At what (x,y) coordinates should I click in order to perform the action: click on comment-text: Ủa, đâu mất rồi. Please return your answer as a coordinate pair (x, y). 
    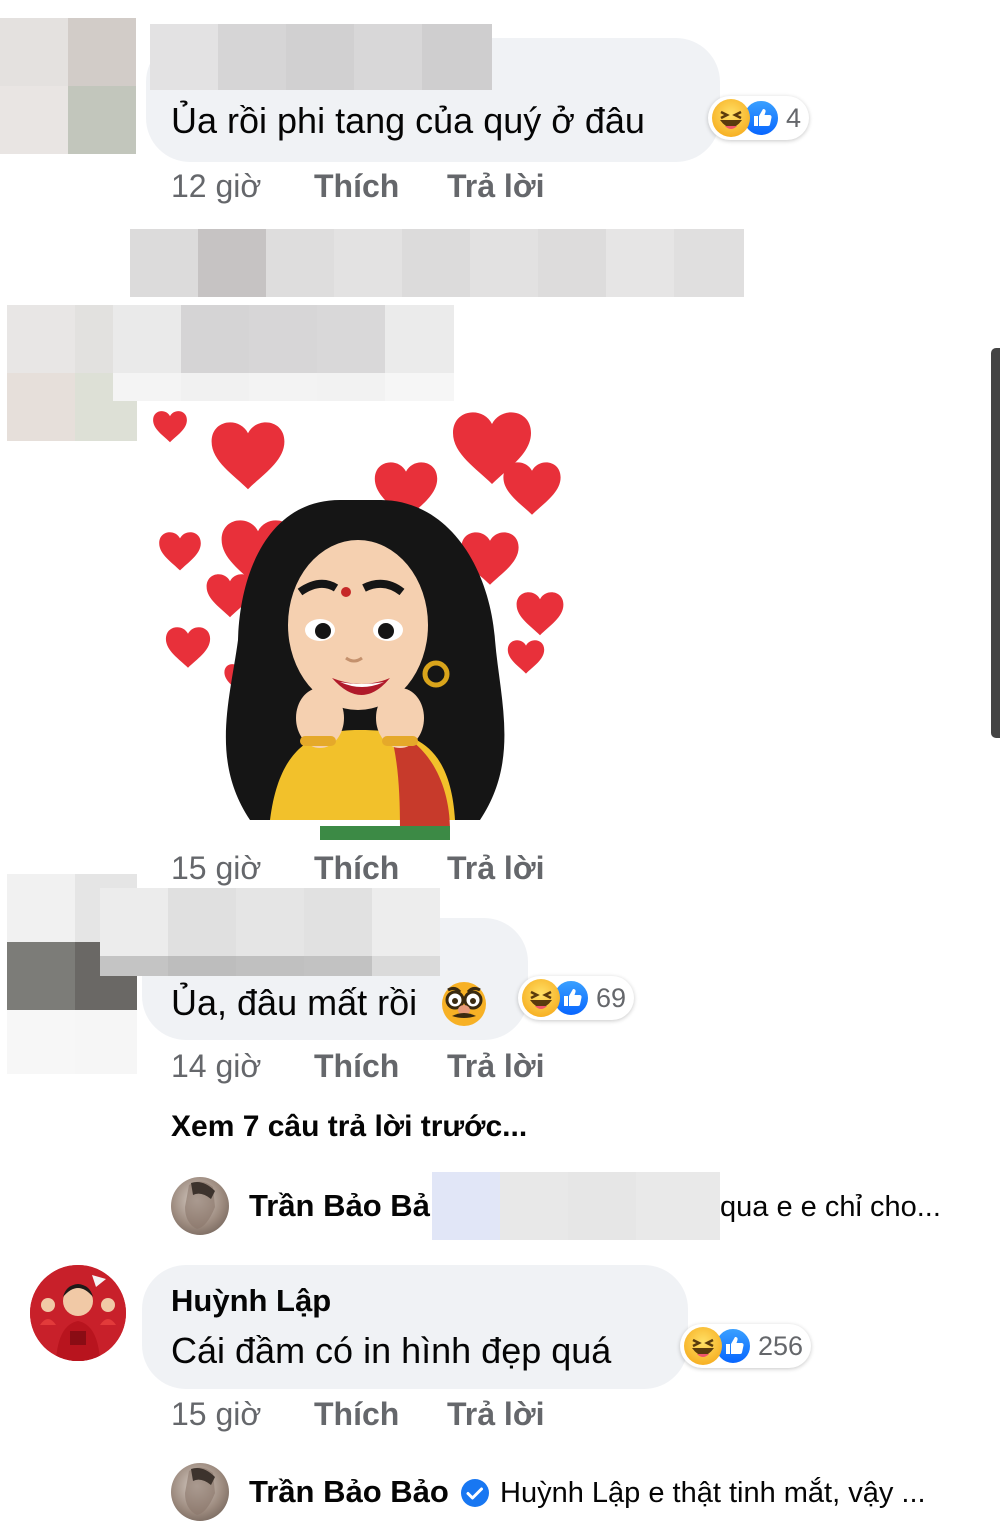
    Looking at the image, I should click on (294, 1002).